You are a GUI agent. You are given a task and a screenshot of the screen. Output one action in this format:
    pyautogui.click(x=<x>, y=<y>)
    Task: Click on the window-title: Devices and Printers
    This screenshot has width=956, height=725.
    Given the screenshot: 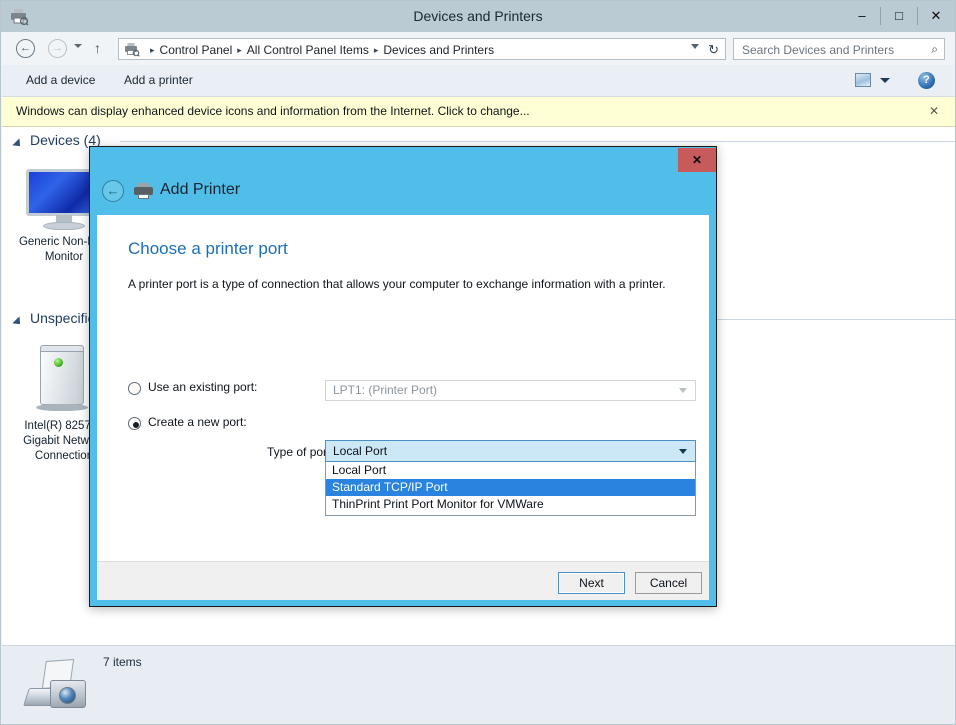 What is the action you would take?
    pyautogui.click(x=478, y=16)
    